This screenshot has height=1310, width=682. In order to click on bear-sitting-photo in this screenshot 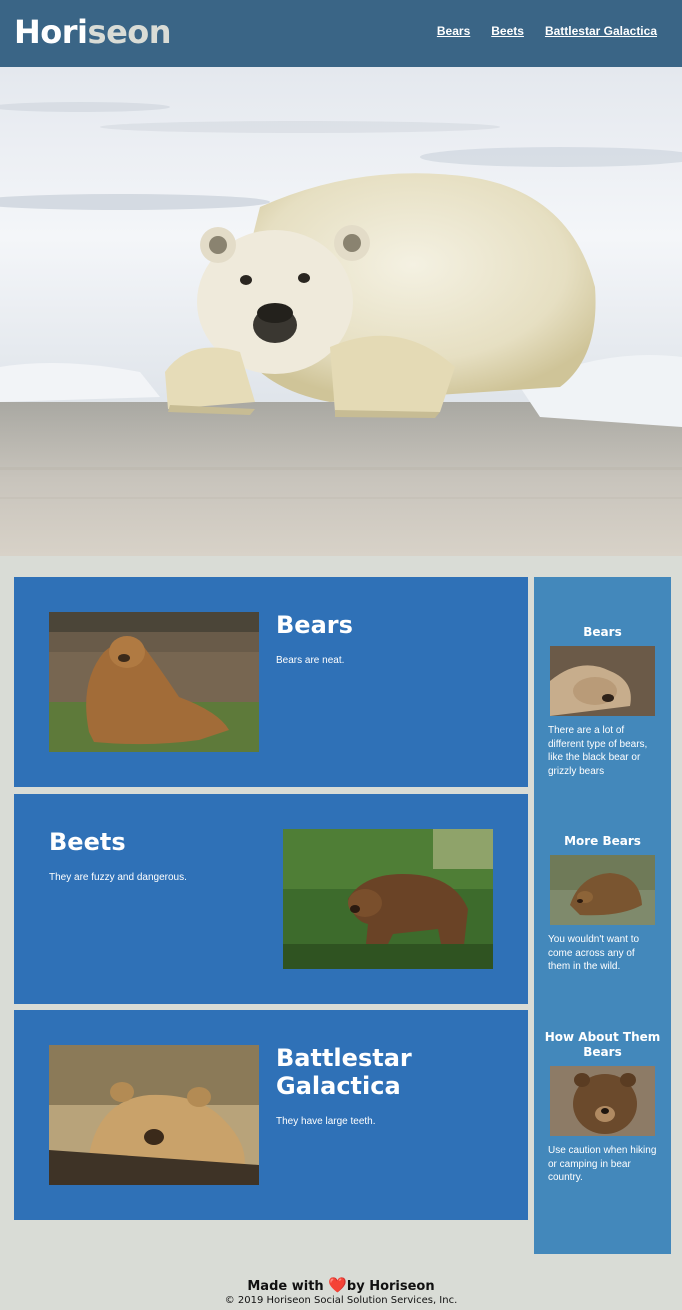, I will do `click(154, 682)`.